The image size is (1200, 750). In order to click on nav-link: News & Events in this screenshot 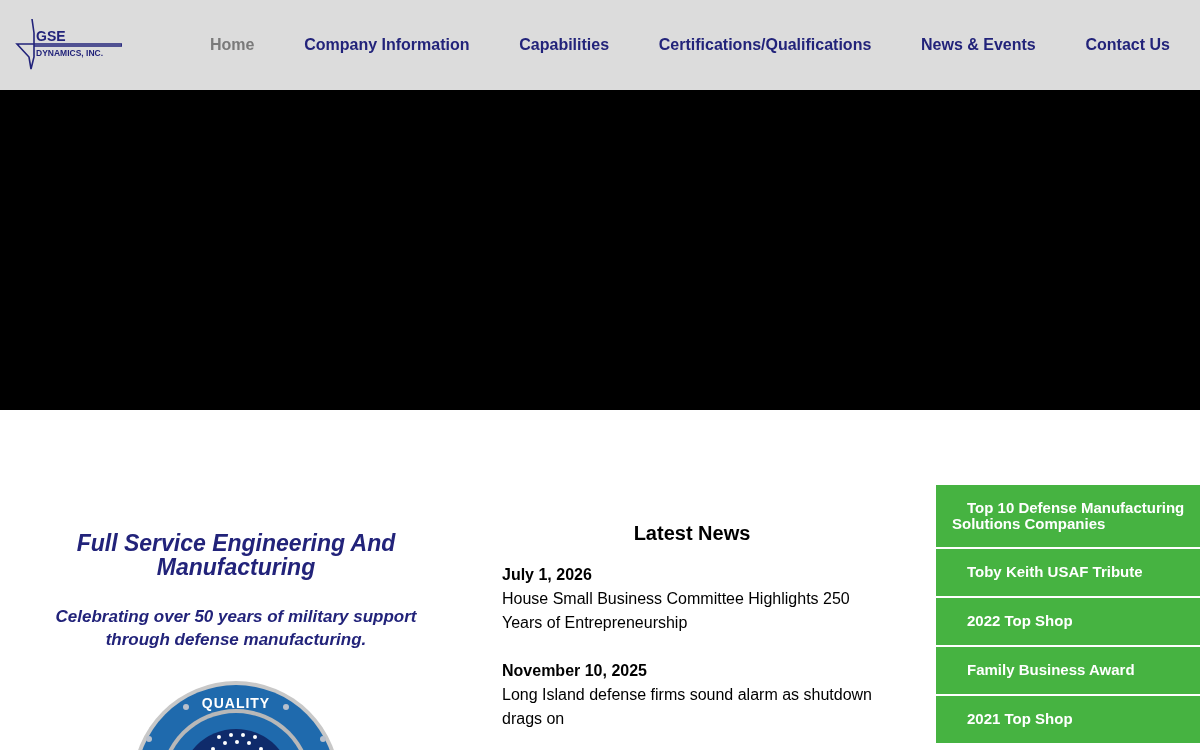, I will do `click(978, 45)`.